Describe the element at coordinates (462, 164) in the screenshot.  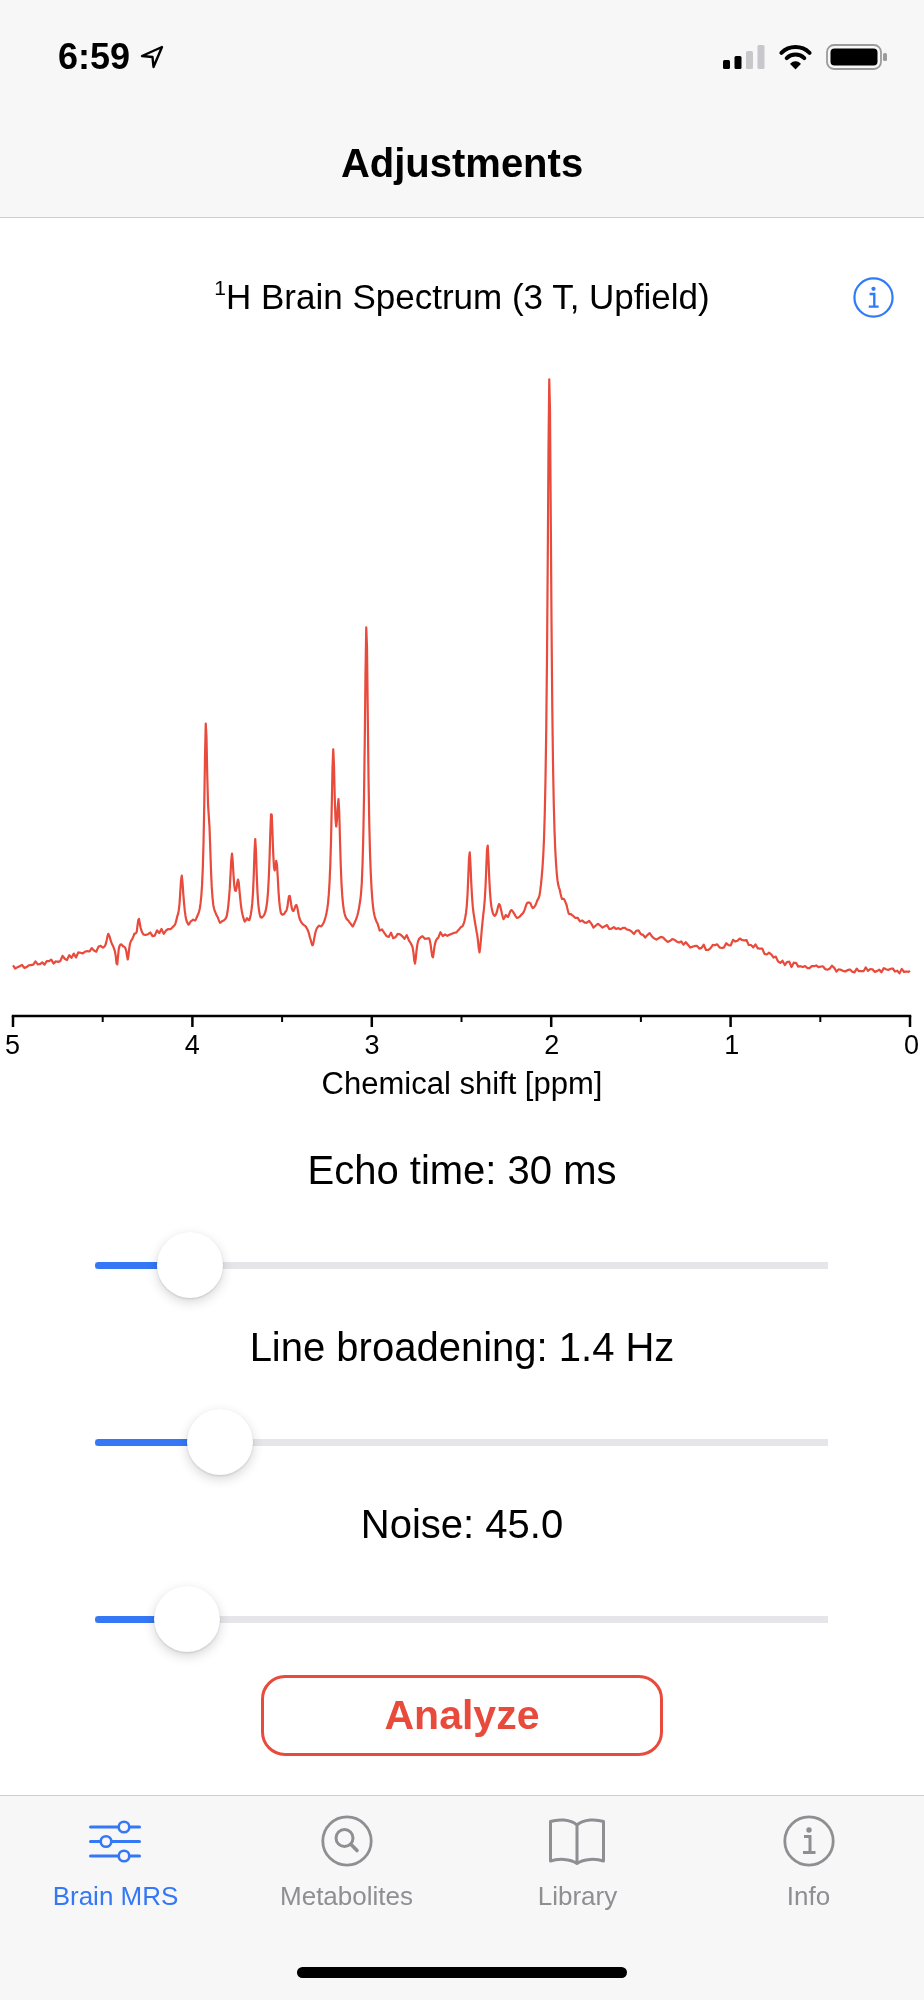
I see `screen-title: Adjustments` at that location.